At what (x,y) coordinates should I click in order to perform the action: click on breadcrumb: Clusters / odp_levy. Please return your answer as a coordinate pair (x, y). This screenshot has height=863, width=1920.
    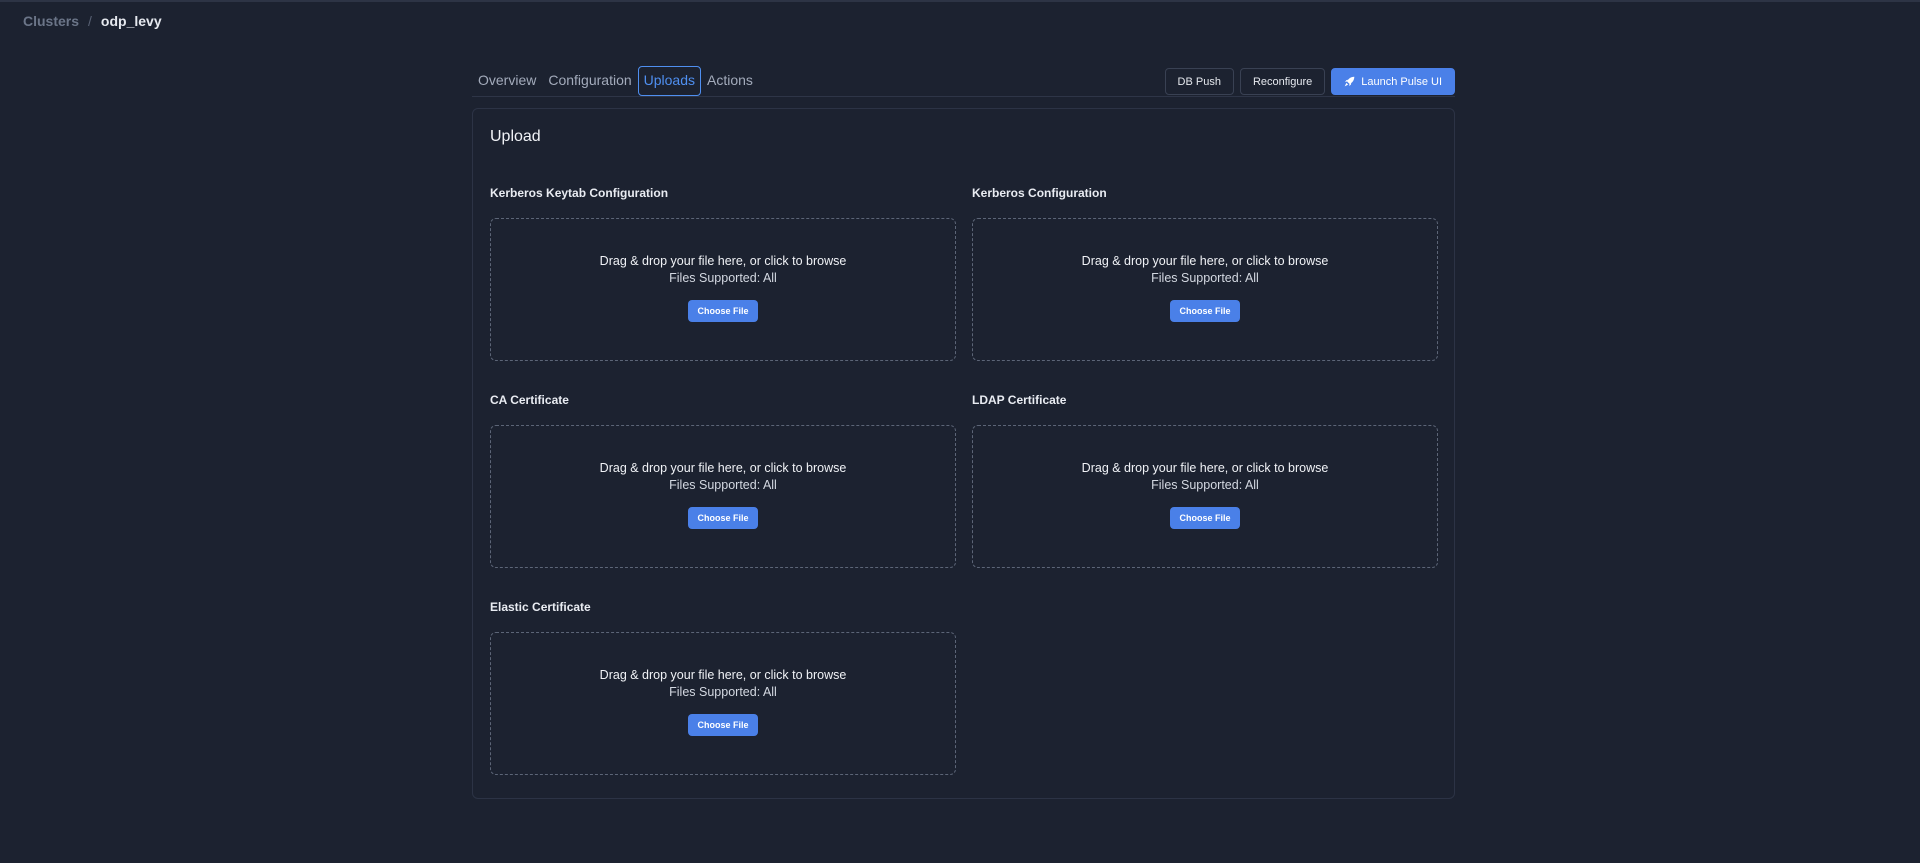
    Looking at the image, I should click on (92, 21).